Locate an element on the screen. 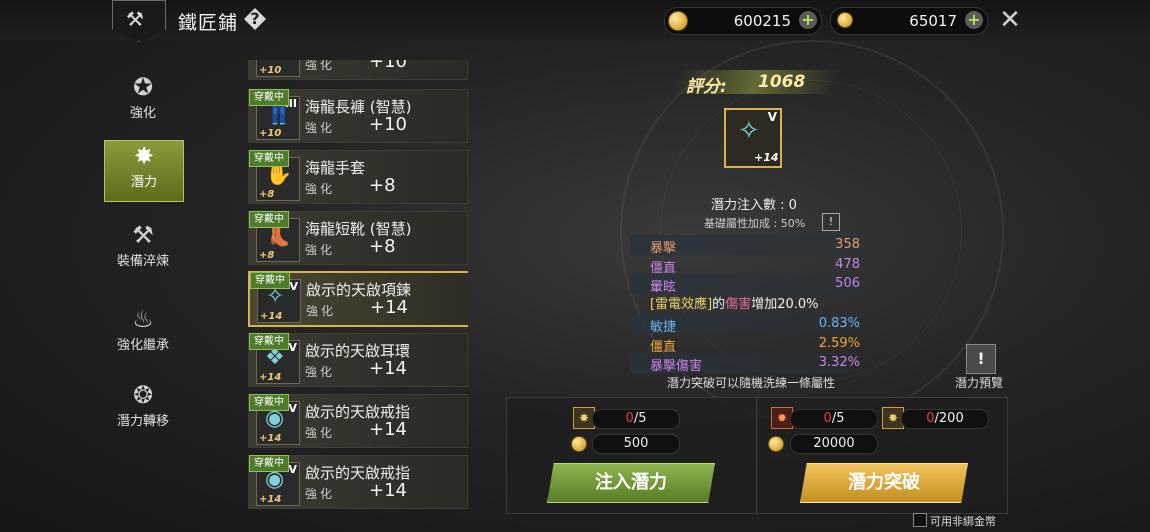 The height and width of the screenshot is (532, 1150). page-title: 鐵匠鋪 is located at coordinates (208, 23).